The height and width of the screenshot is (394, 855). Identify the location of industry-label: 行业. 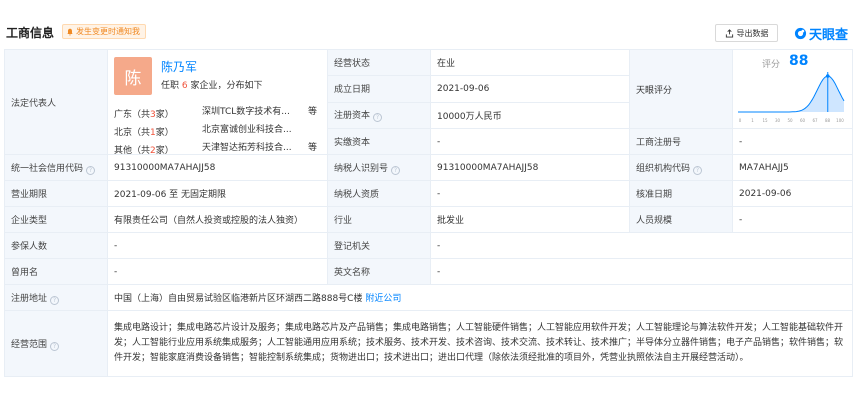
(379, 219).